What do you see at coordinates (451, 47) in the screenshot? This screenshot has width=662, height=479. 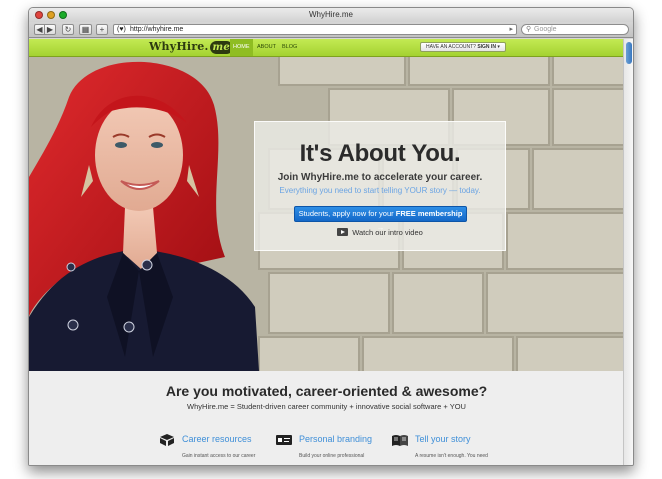 I see `account-prompt: HAVE AN ACCOUNT?` at bounding box center [451, 47].